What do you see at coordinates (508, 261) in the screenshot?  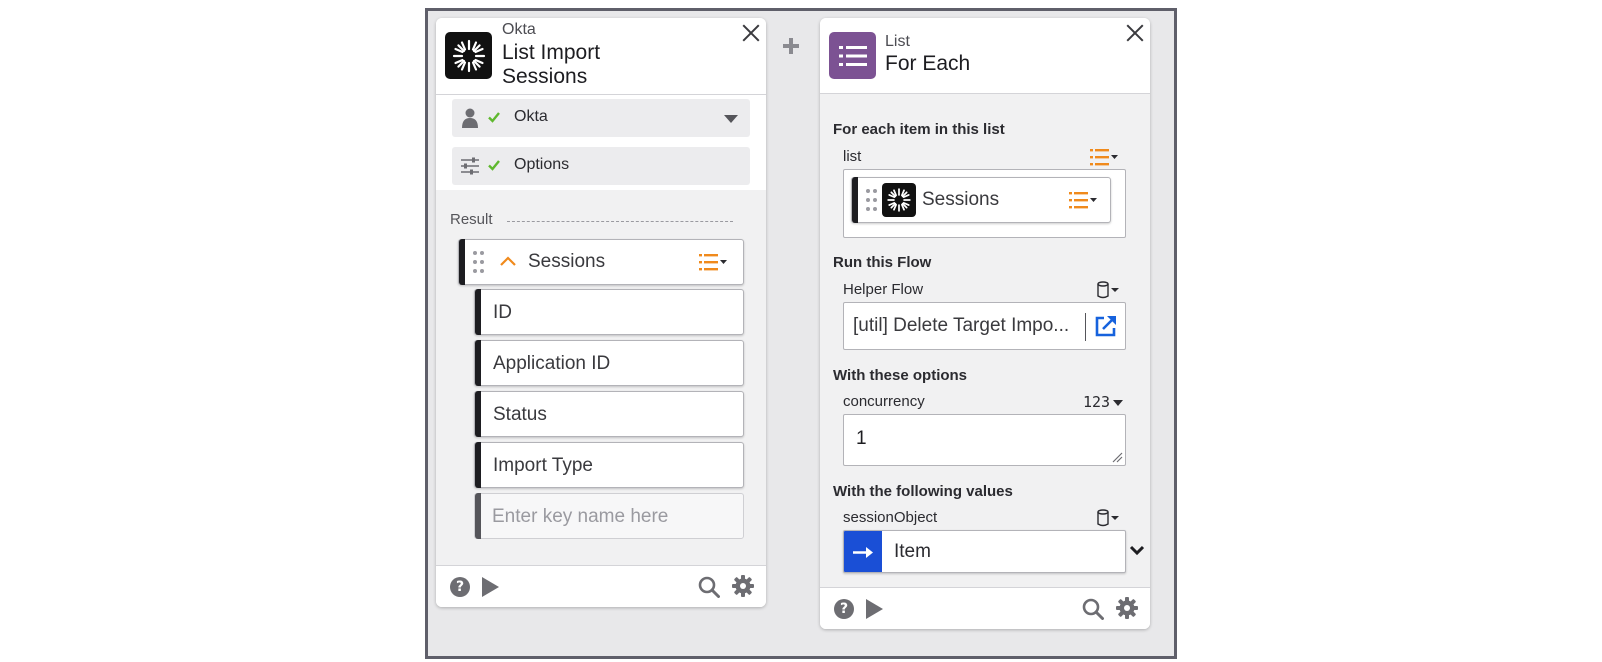 I see `chevron-up-icon` at bounding box center [508, 261].